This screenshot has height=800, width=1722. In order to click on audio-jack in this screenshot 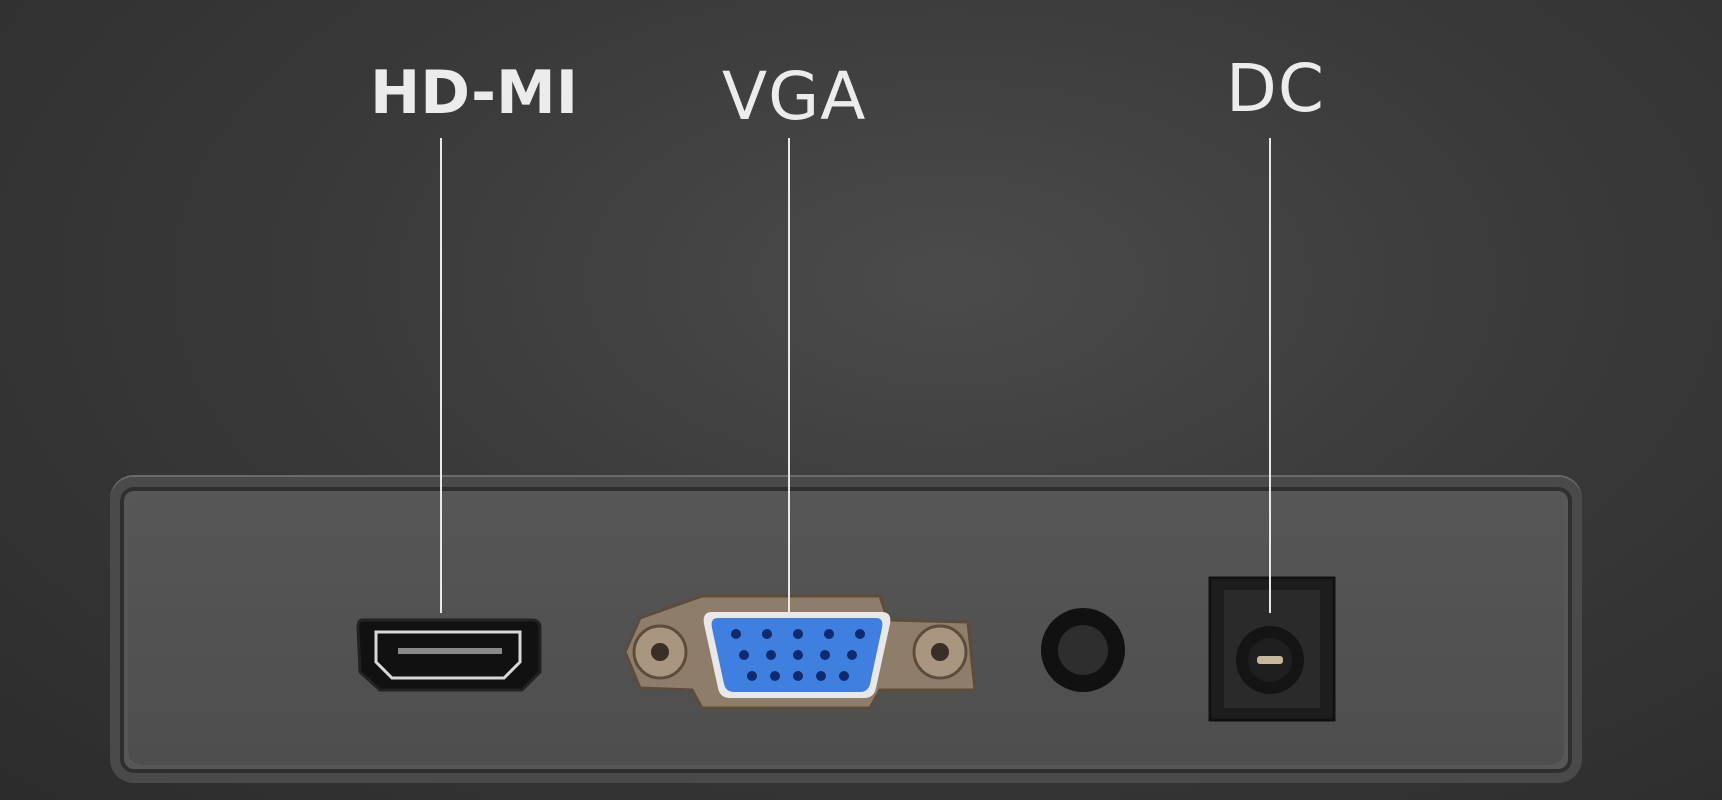, I will do `click(1083, 650)`.